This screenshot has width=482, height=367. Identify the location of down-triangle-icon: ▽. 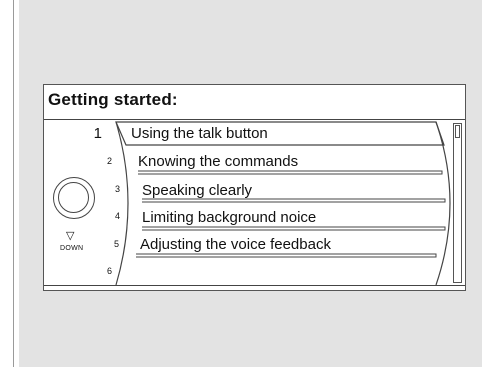
(70, 236).